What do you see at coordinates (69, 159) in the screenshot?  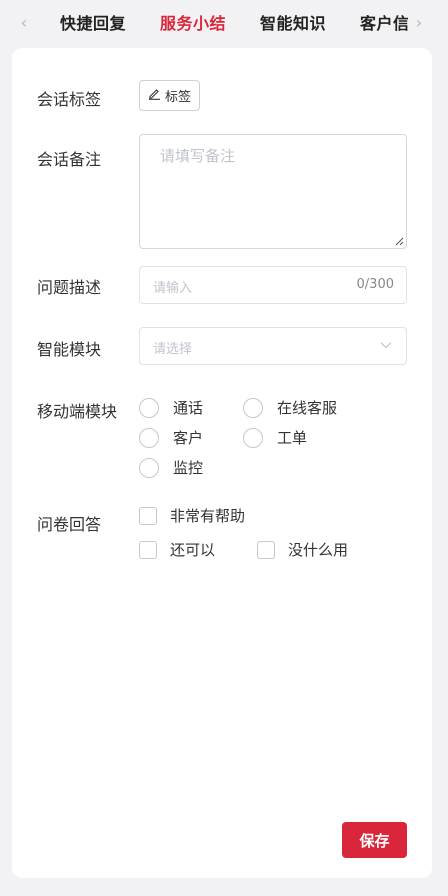 I see `session-note-label: 会话备注` at bounding box center [69, 159].